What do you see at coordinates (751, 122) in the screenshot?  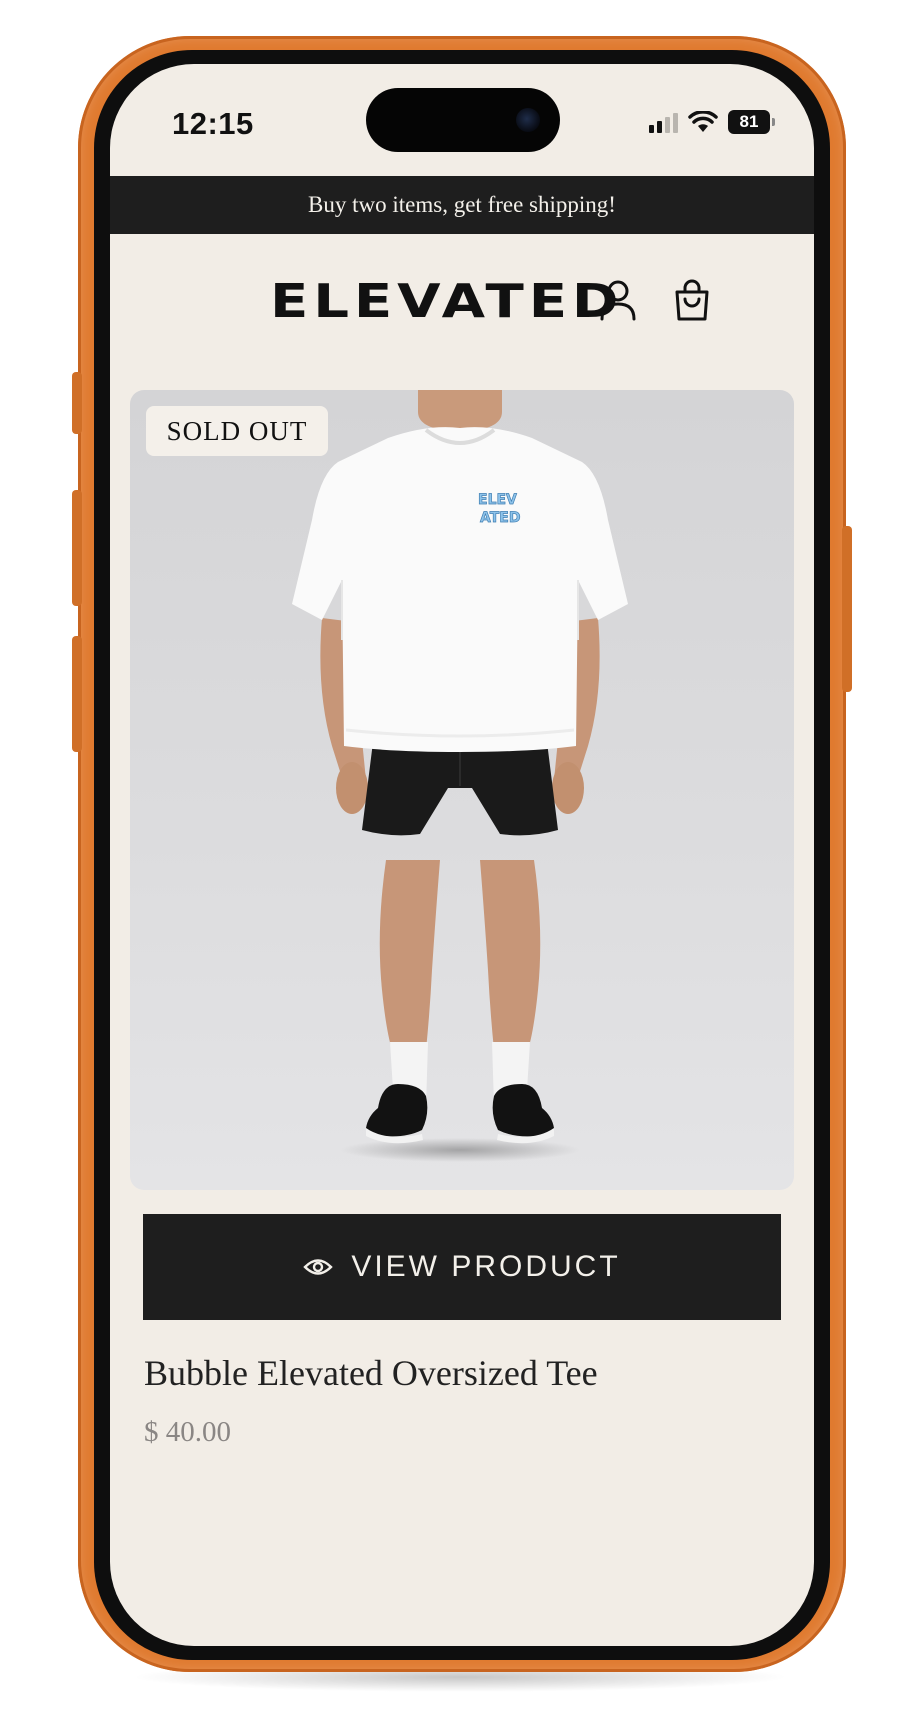 I see `battery-icon: 81` at bounding box center [751, 122].